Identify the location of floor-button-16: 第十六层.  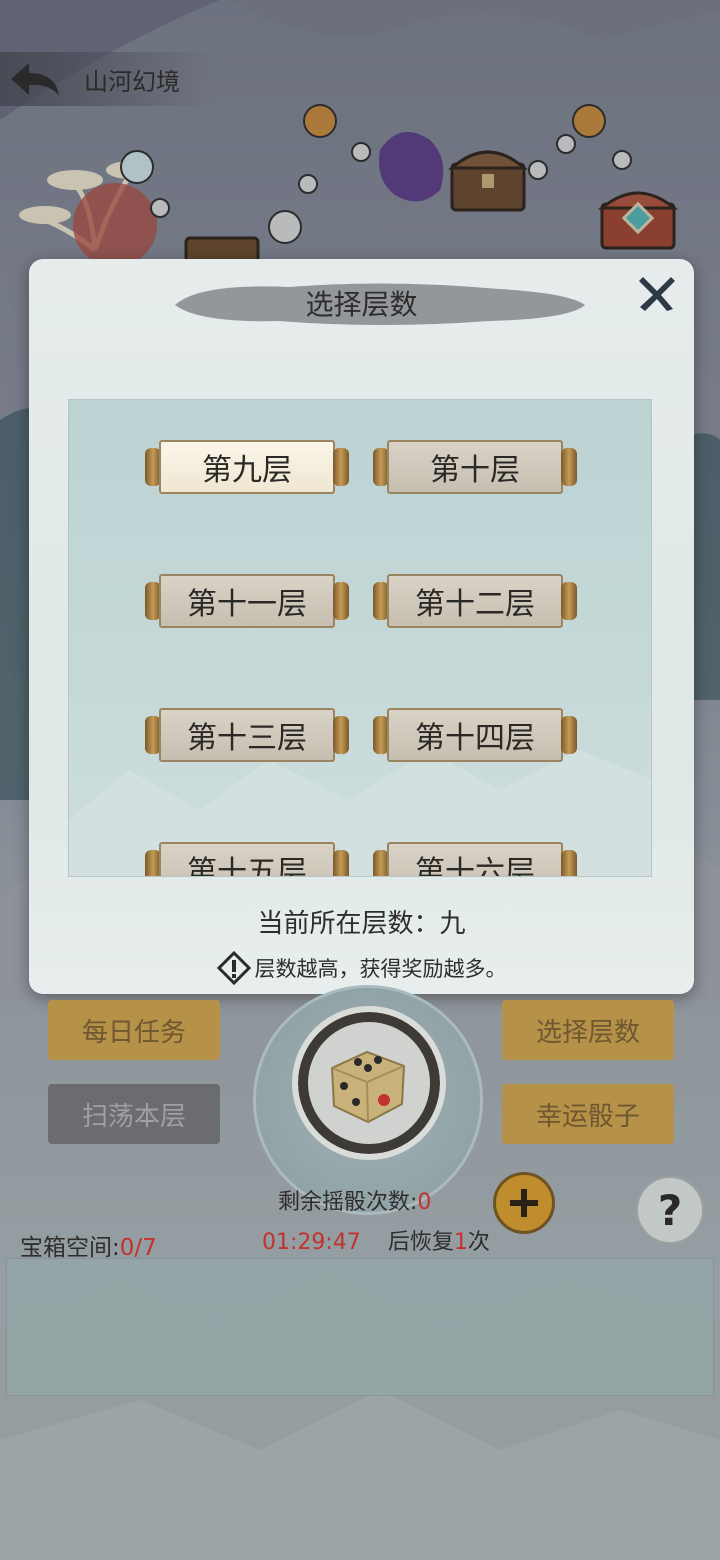
(475, 858).